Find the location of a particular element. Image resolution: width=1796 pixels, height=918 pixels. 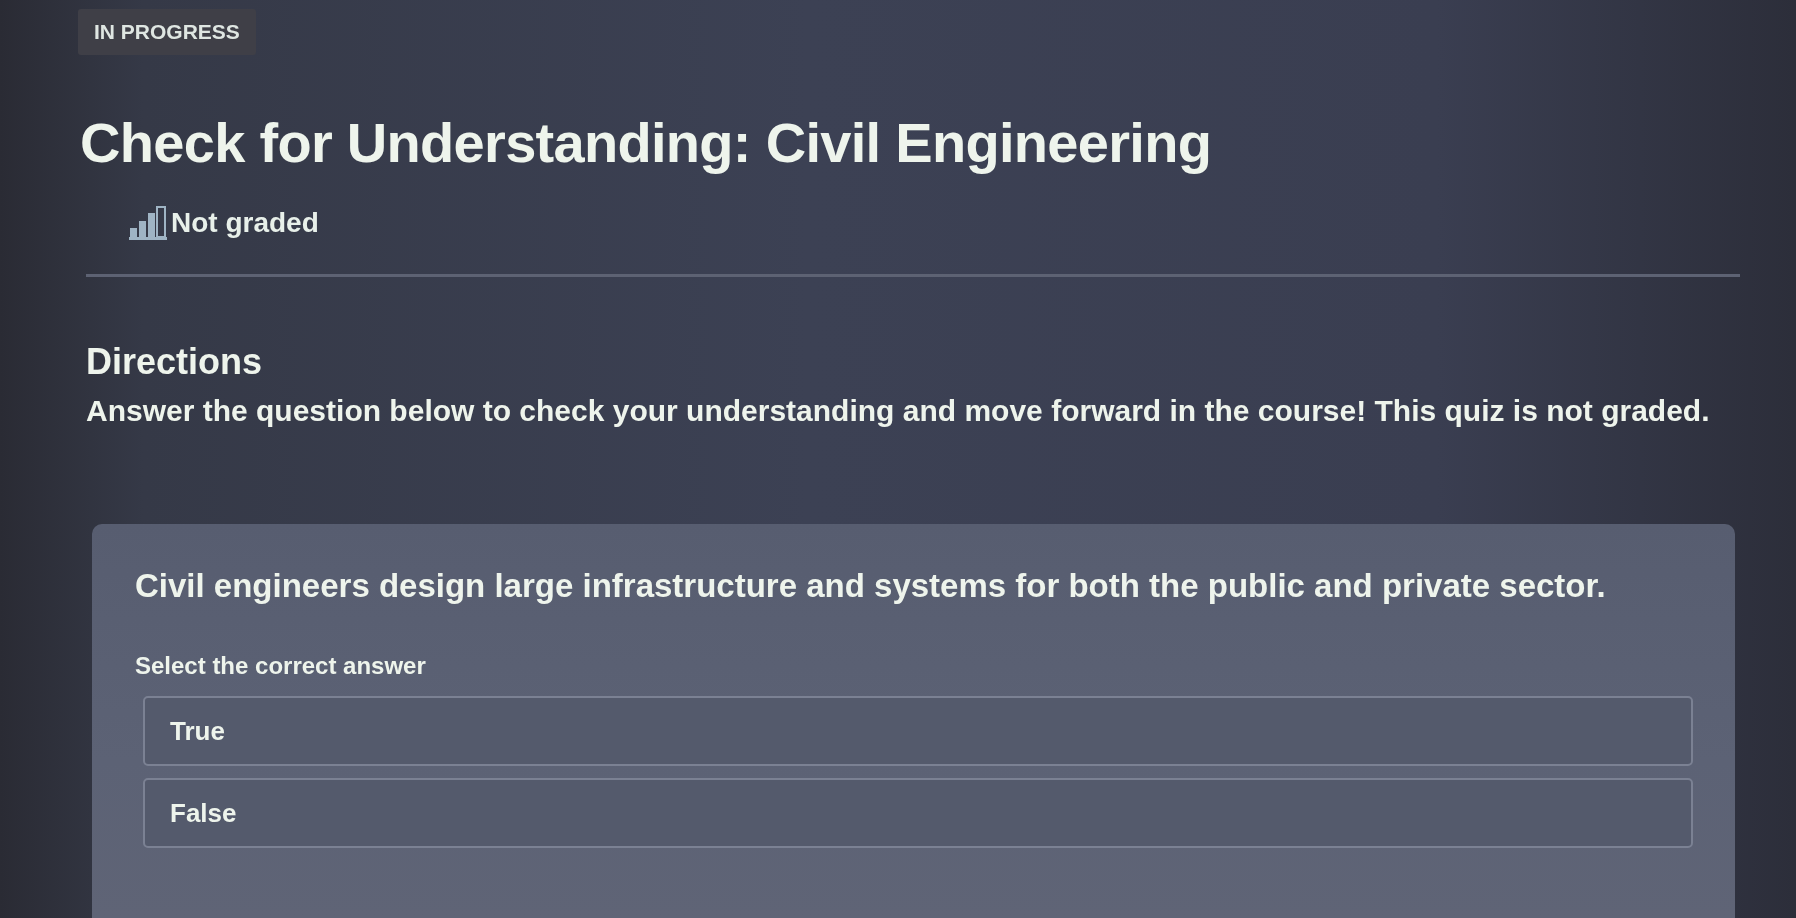

answer-instruction: Select the correct answer is located at coordinates (280, 666).